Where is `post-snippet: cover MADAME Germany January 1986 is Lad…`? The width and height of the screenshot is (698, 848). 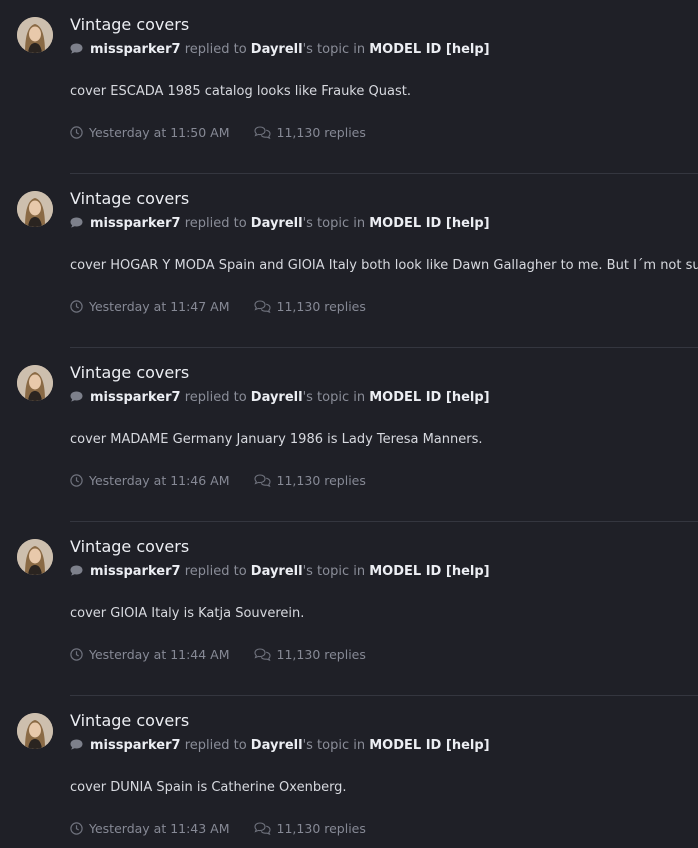 post-snippet: cover MADAME Germany January 1986 is Lad… is located at coordinates (276, 439).